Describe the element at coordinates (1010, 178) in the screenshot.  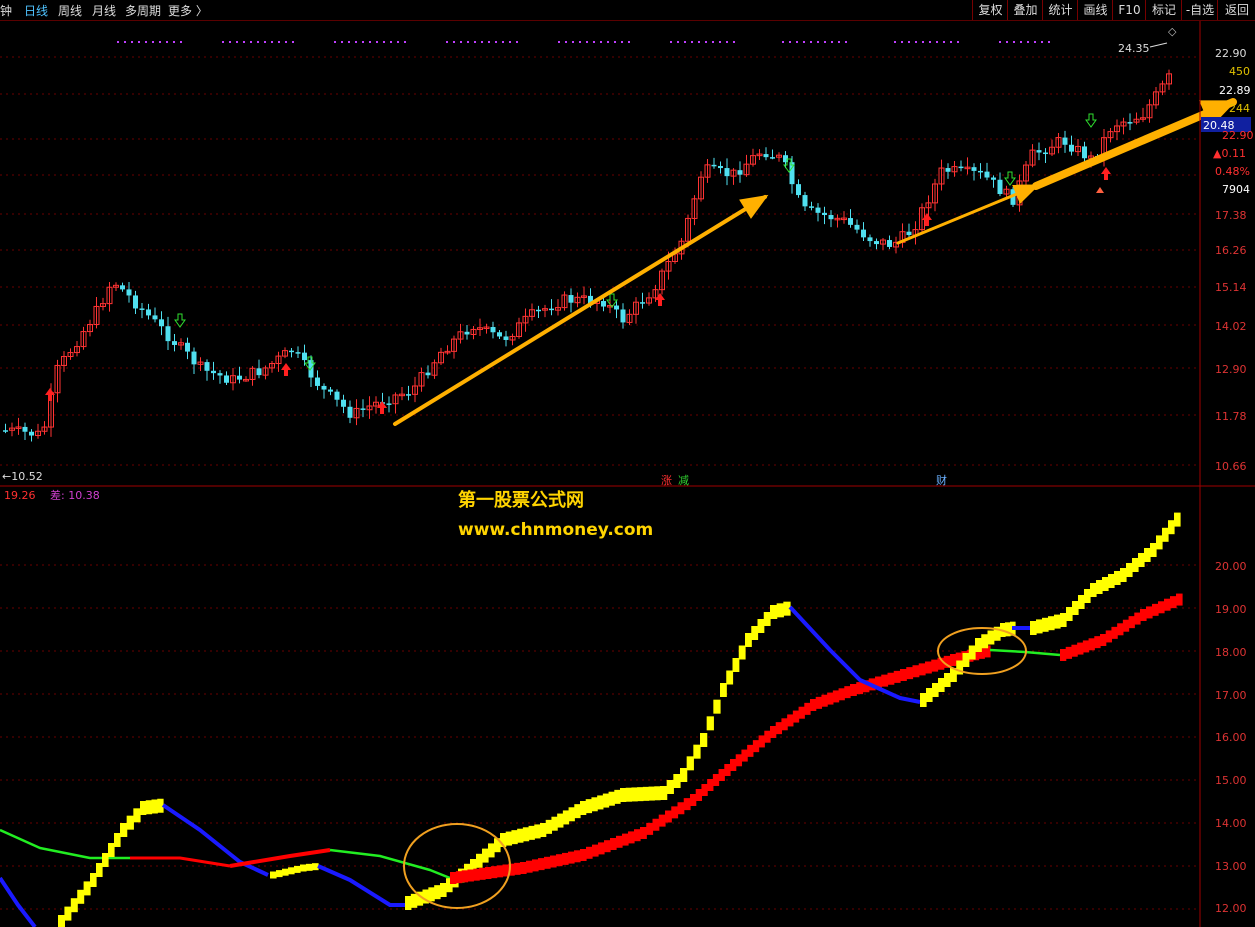
I see `sell-arrow-icon` at that location.